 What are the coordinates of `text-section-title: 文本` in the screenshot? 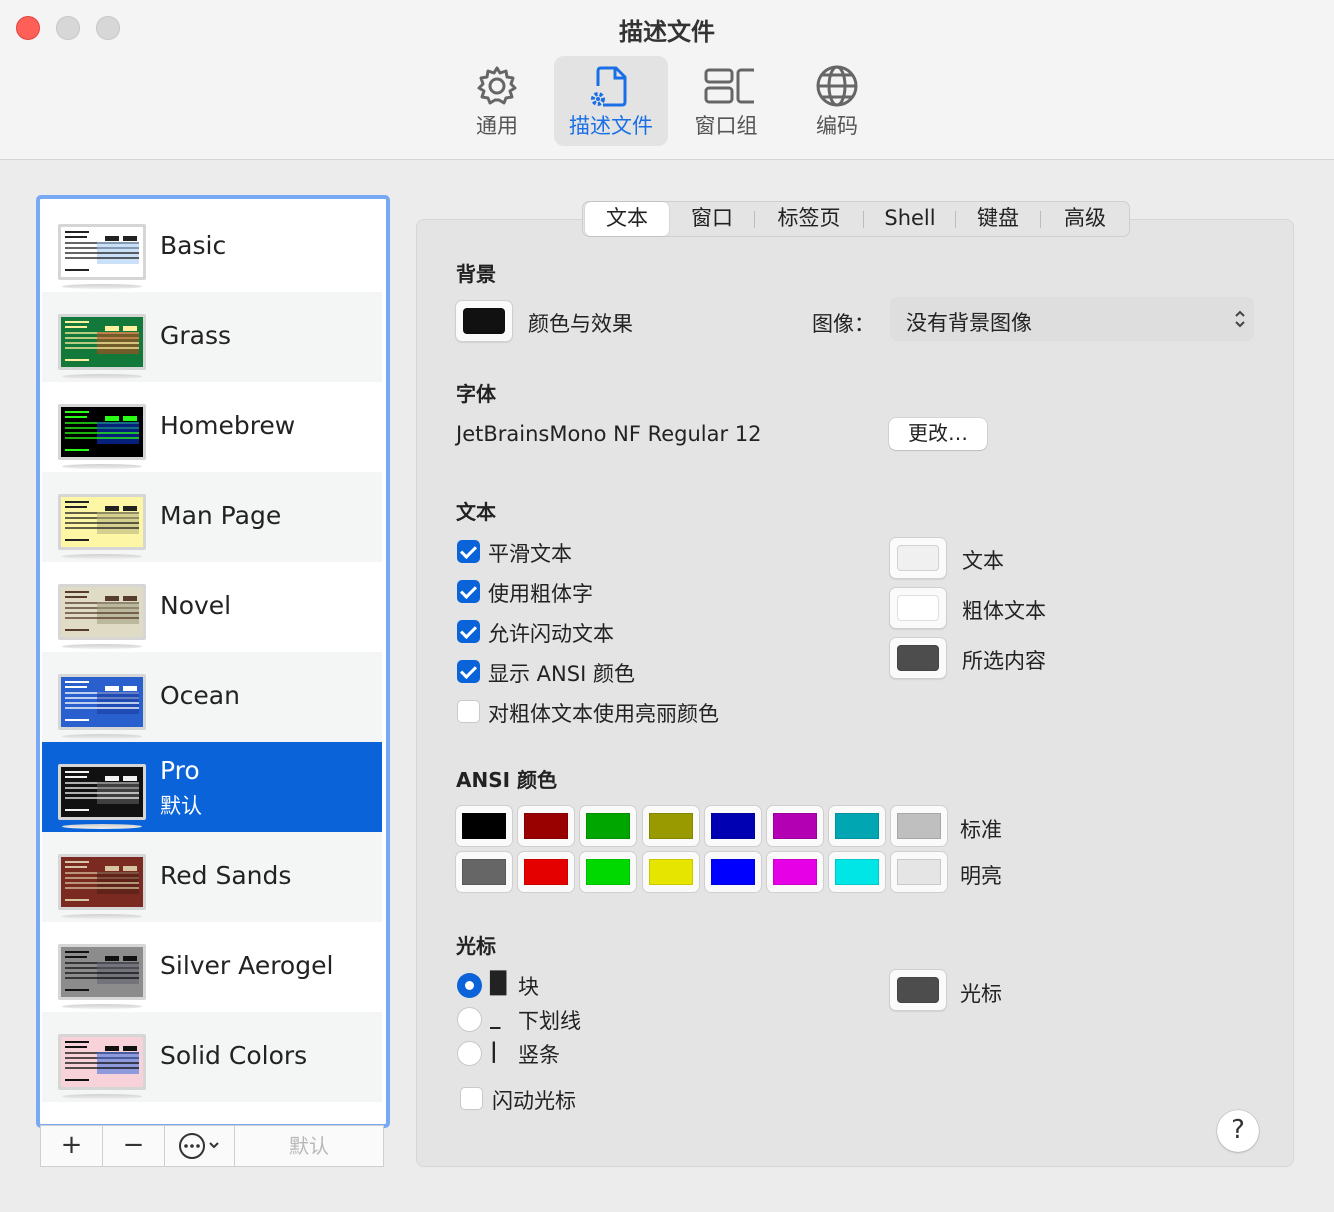 It's located at (476, 512).